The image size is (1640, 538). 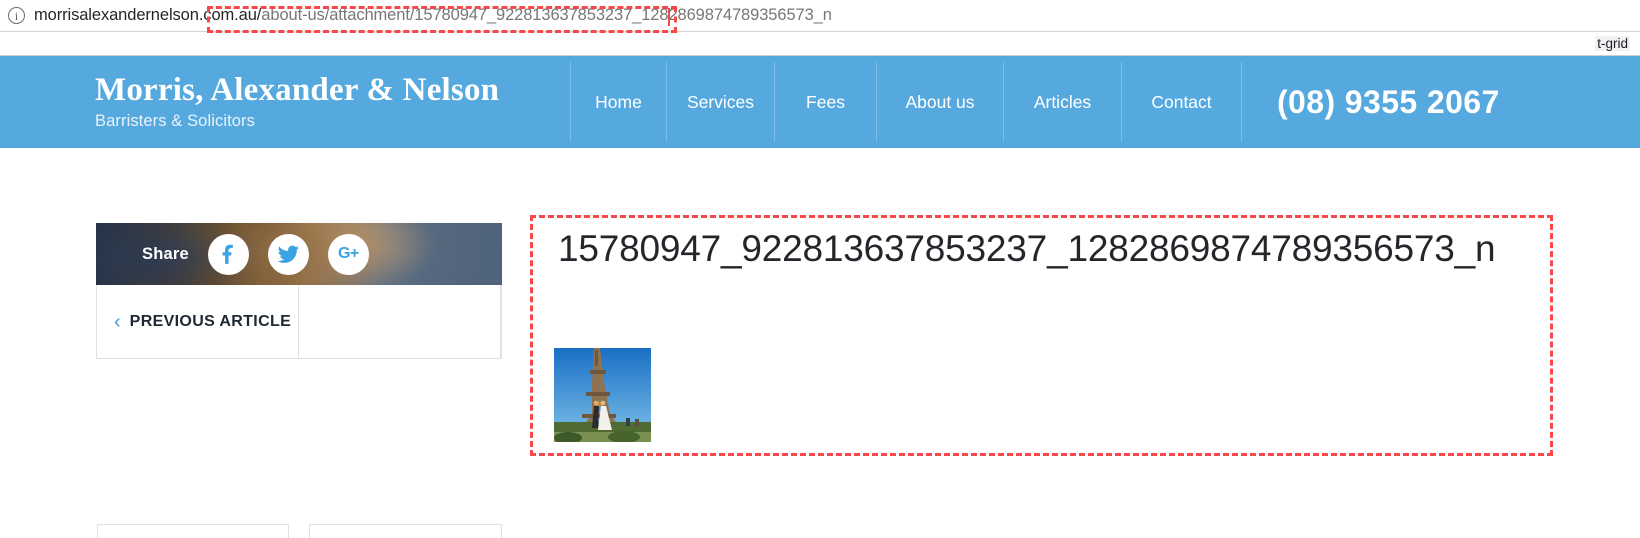 I want to click on nav-item-fees: Fees, so click(x=825, y=102).